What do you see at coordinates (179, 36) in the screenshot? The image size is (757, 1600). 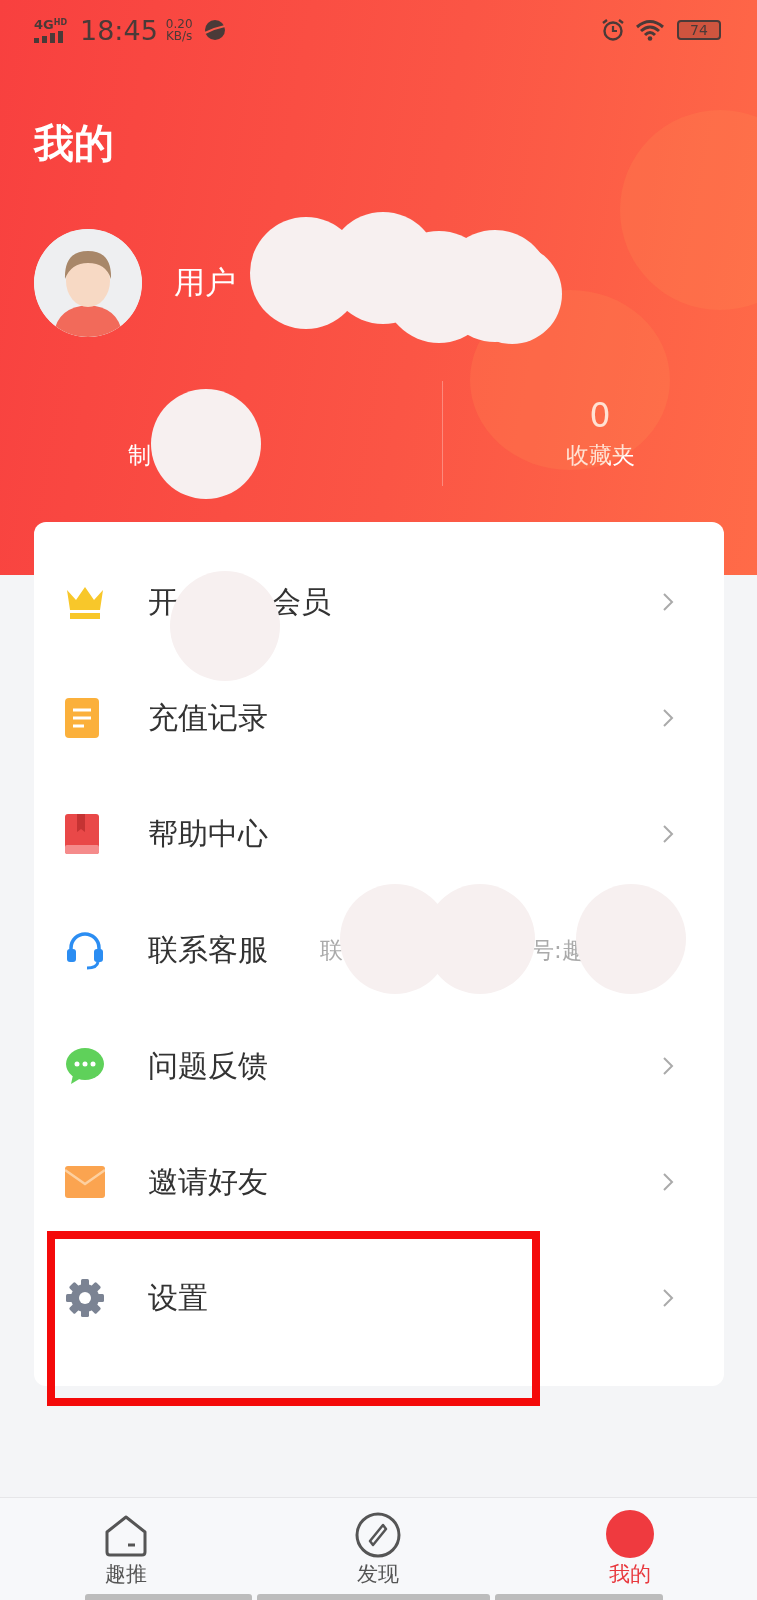 I see `speed-unit: KB/s` at bounding box center [179, 36].